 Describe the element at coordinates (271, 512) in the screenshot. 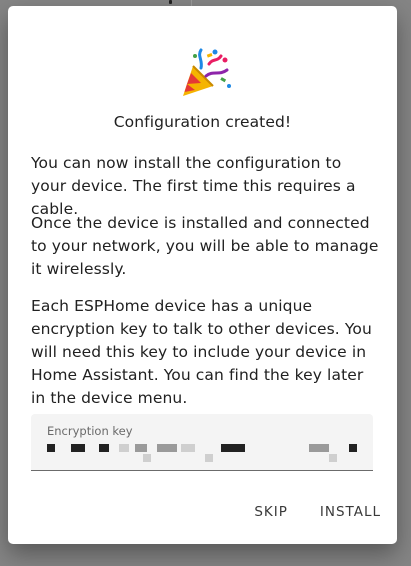

I see `skip-button: SKIP` at that location.